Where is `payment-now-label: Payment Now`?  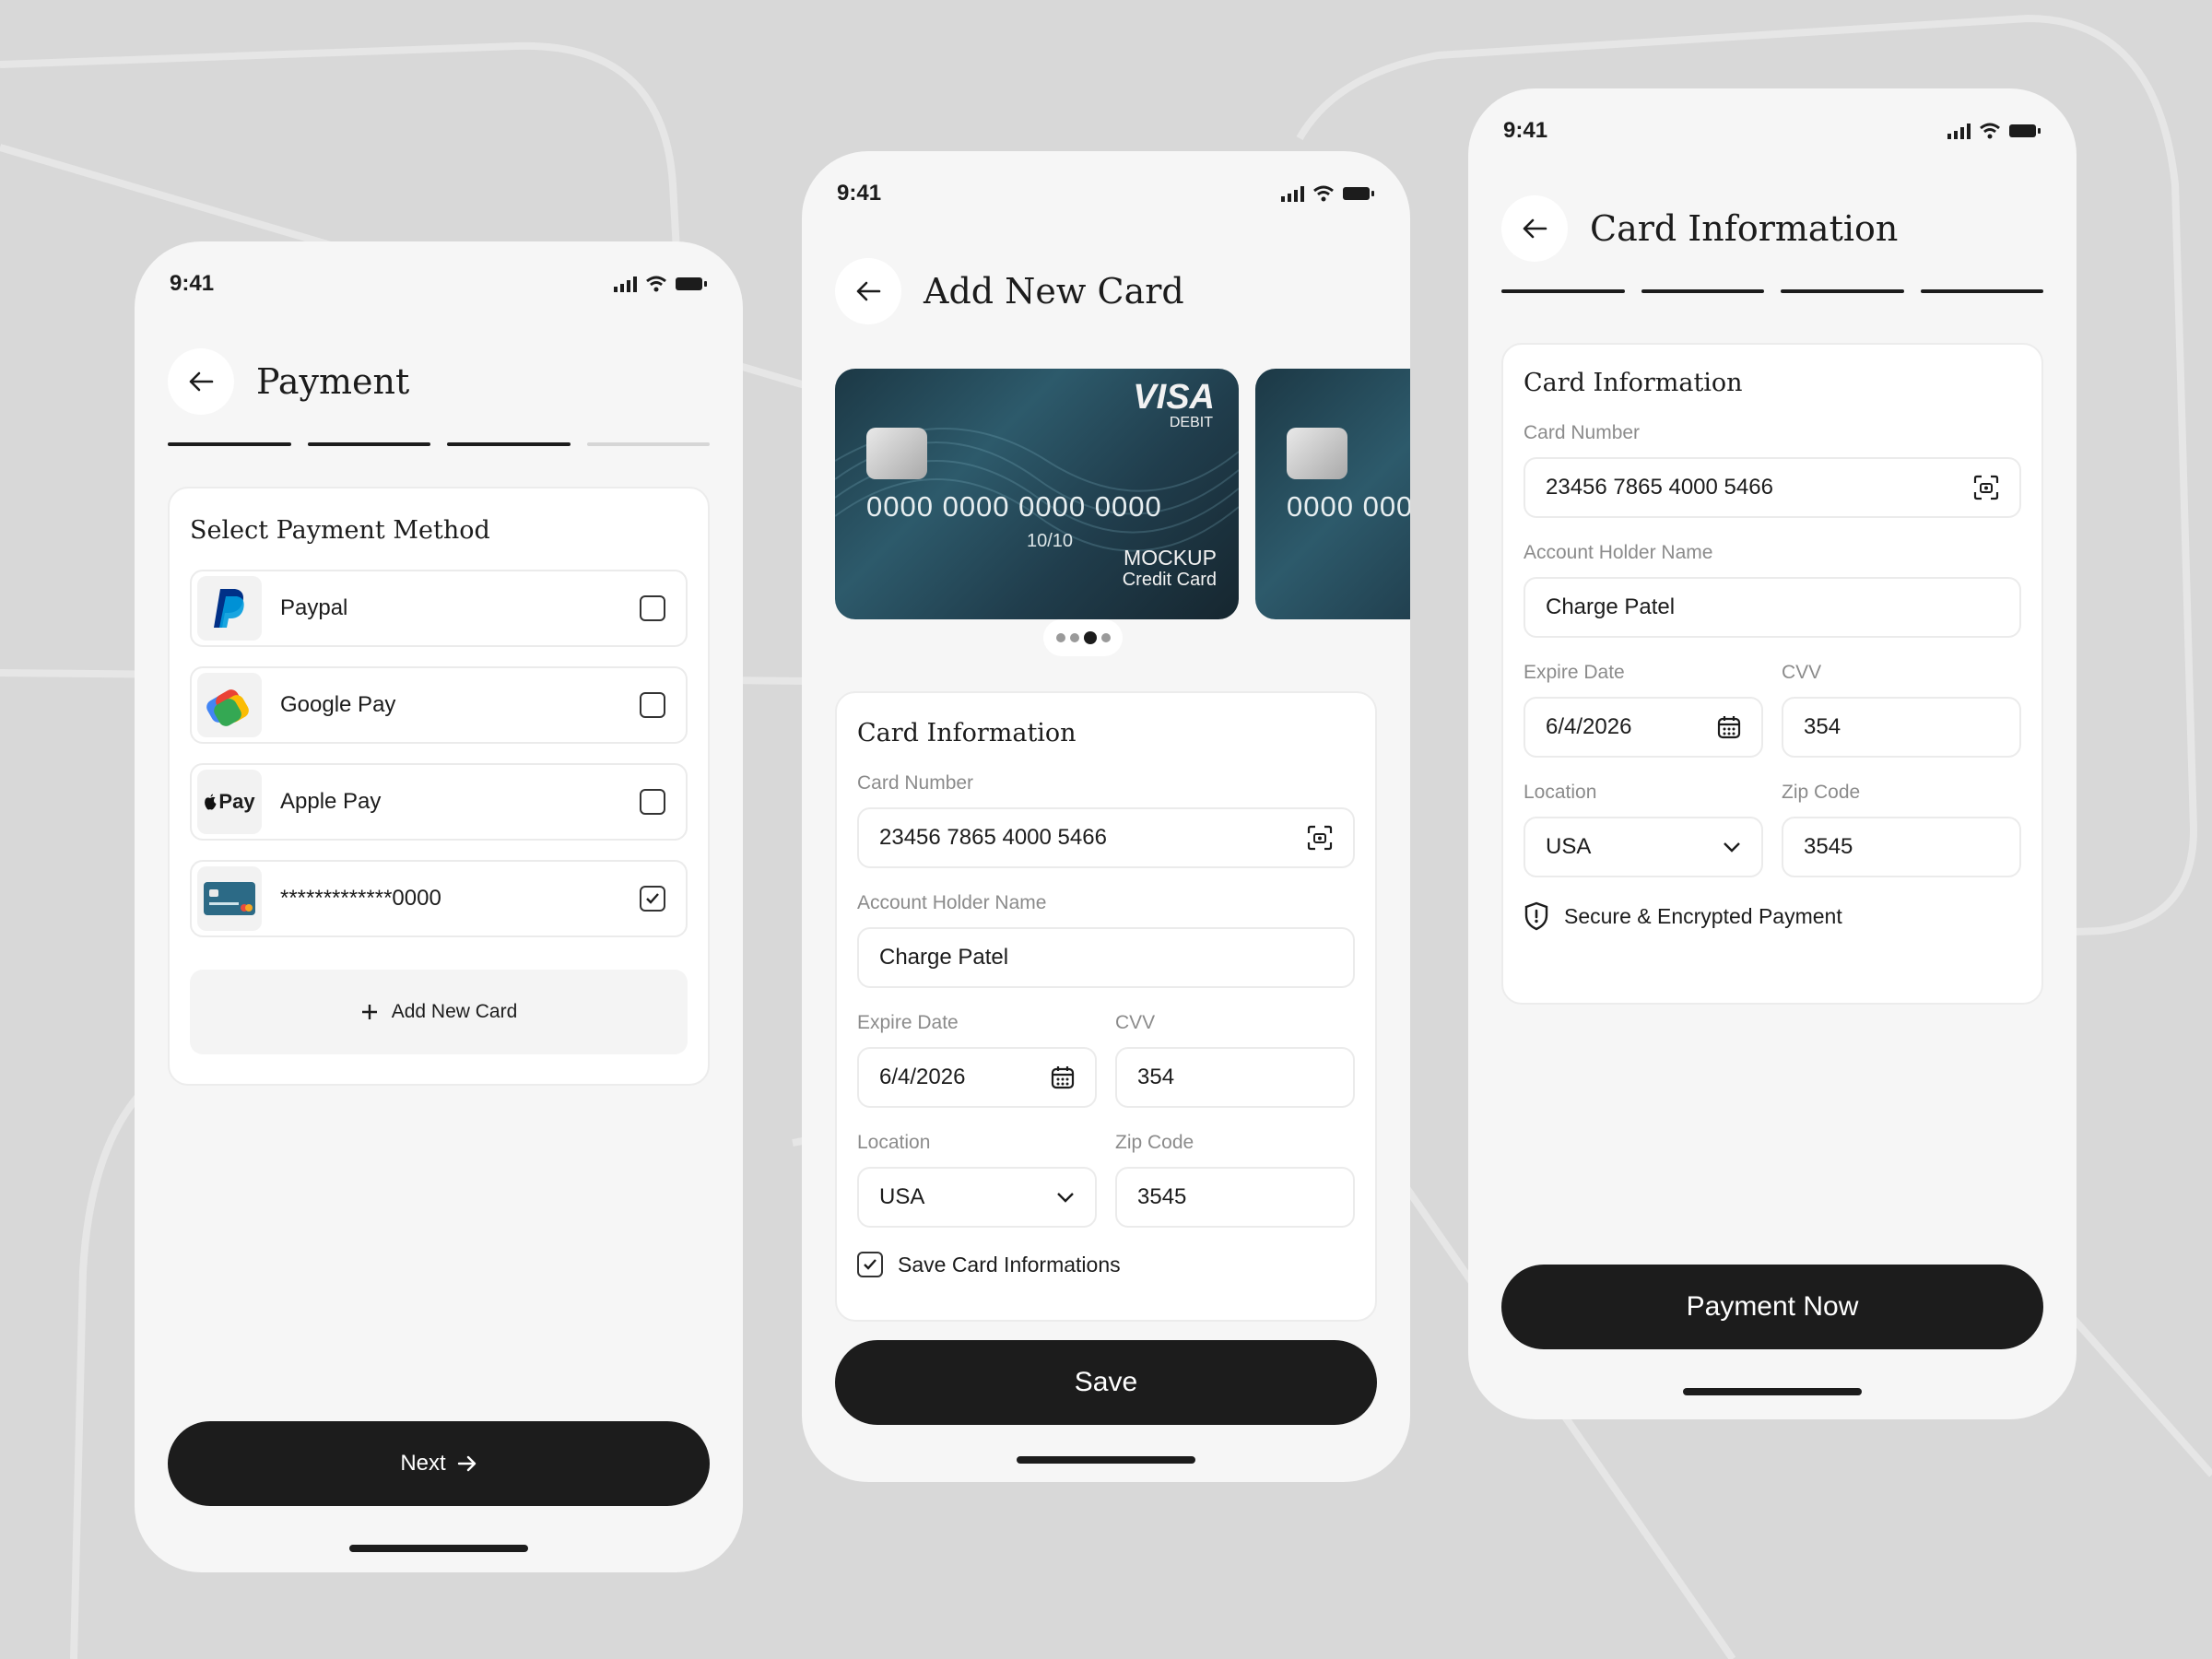
payment-now-label: Payment Now is located at coordinates (1772, 1306).